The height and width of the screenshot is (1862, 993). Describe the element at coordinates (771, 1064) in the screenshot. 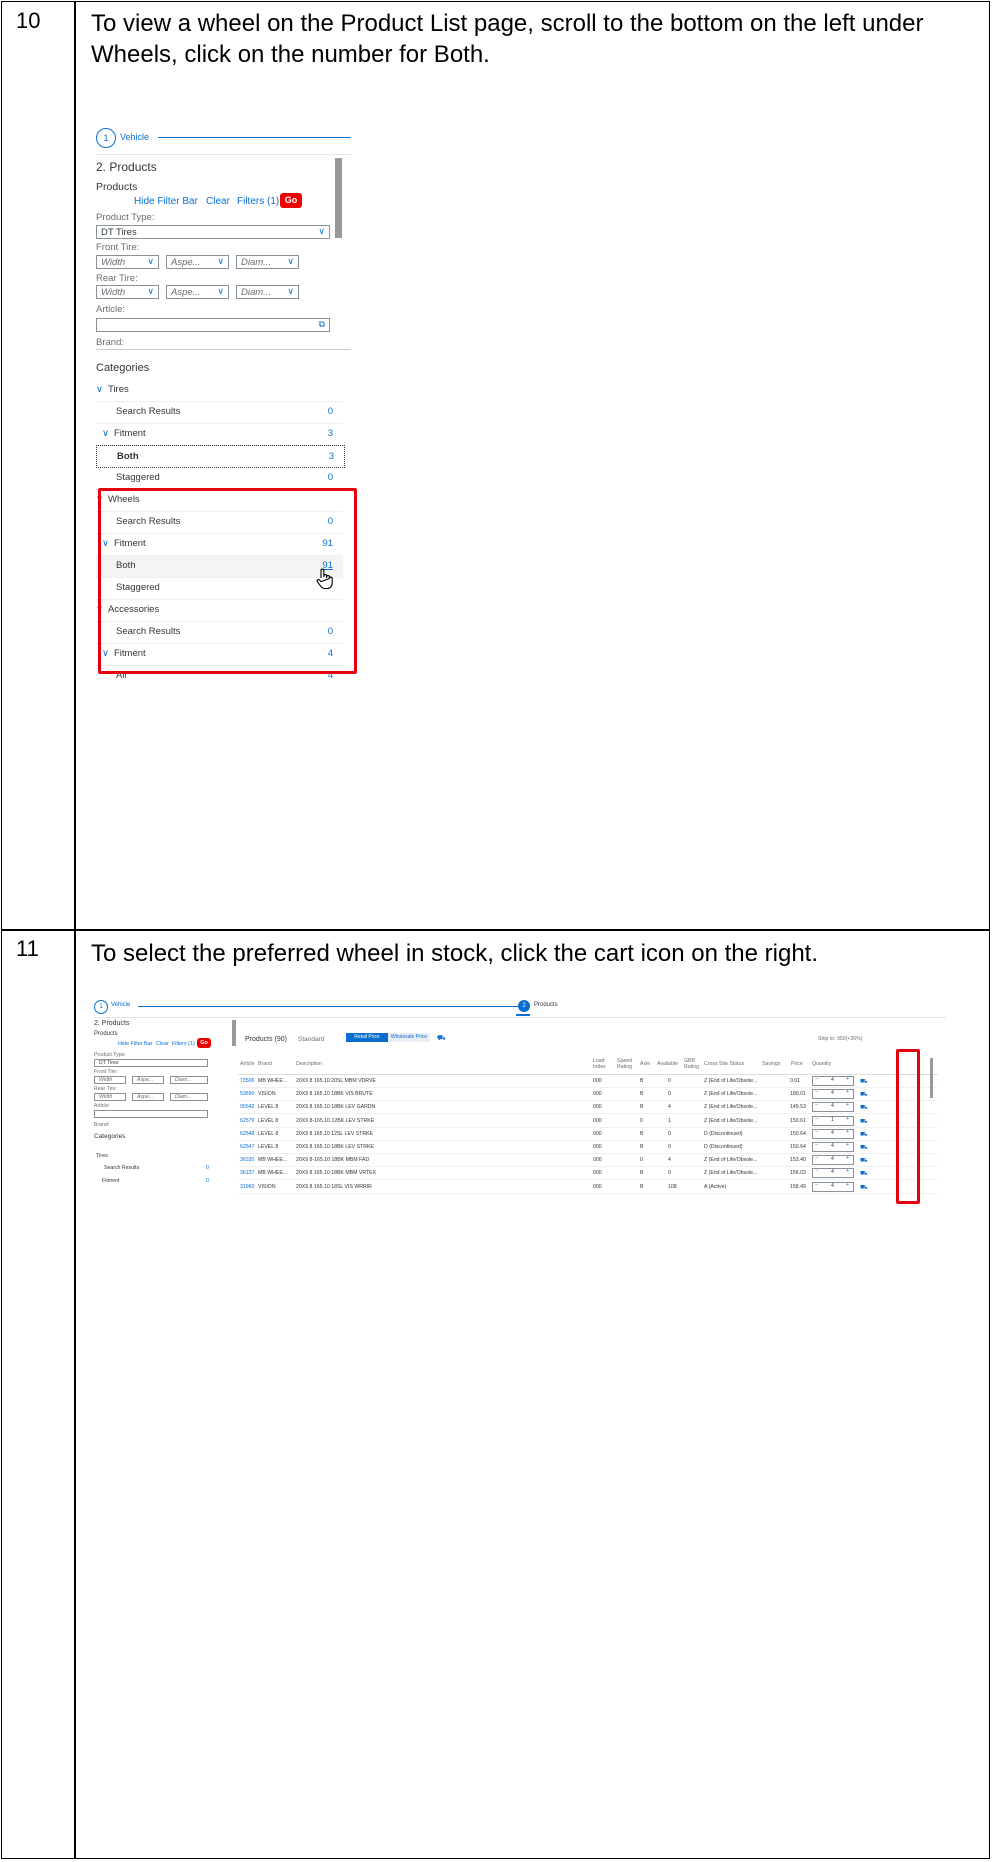

I see `column-header: Savings` at that location.